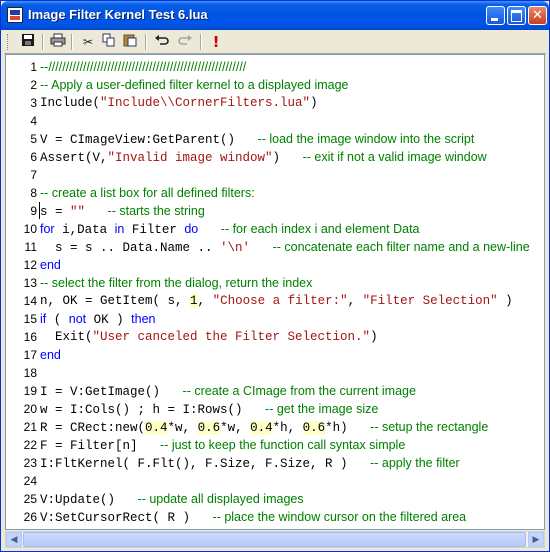  Describe the element at coordinates (275, 373) in the screenshot. I see `code-line: 18` at that location.